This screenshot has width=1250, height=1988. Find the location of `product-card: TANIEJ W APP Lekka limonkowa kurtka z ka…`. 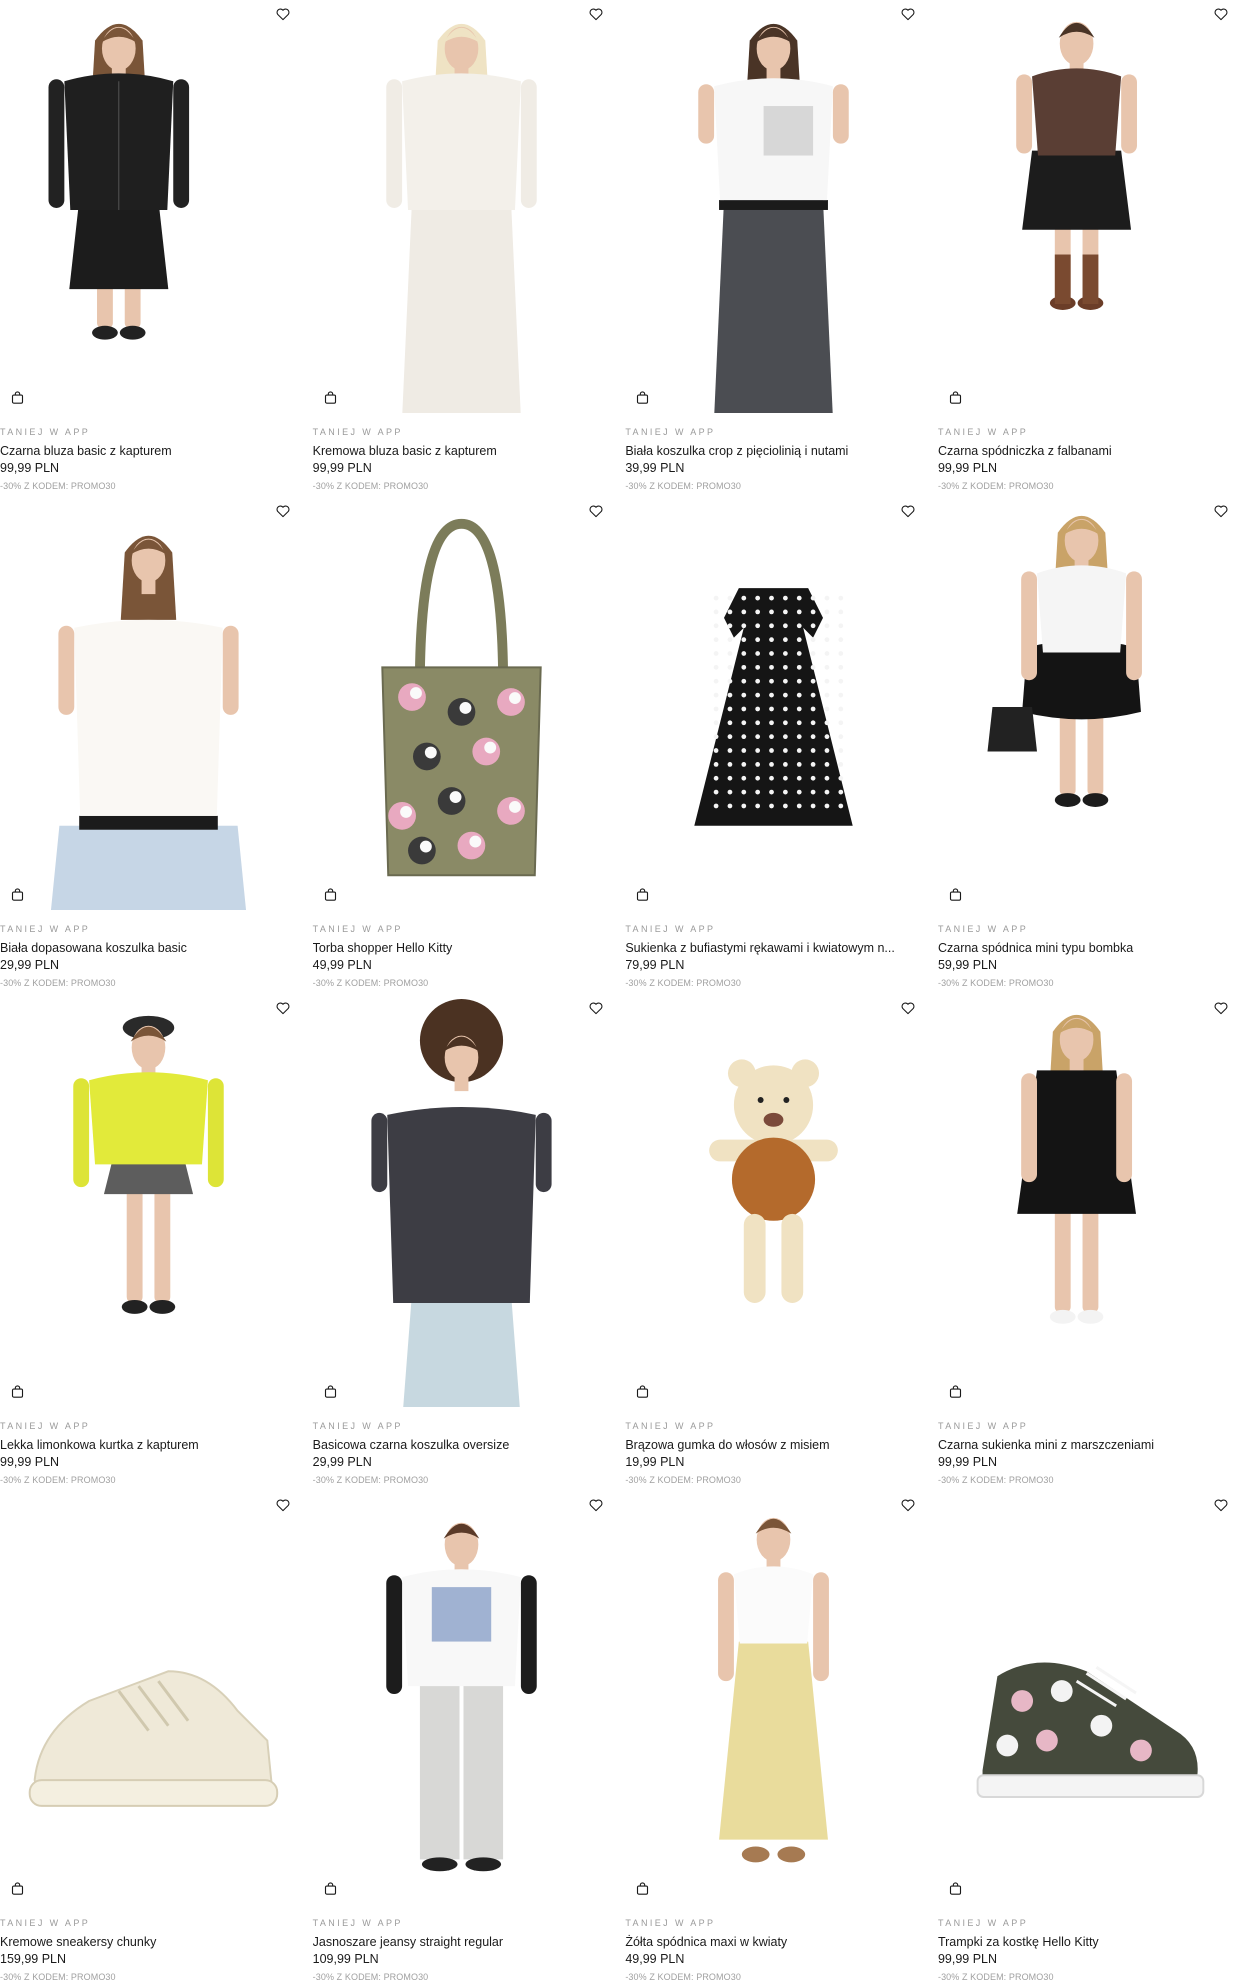

product-card: TANIEJ W APP Lekka limonkowa kurtka z ka… is located at coordinates (148, 1242).